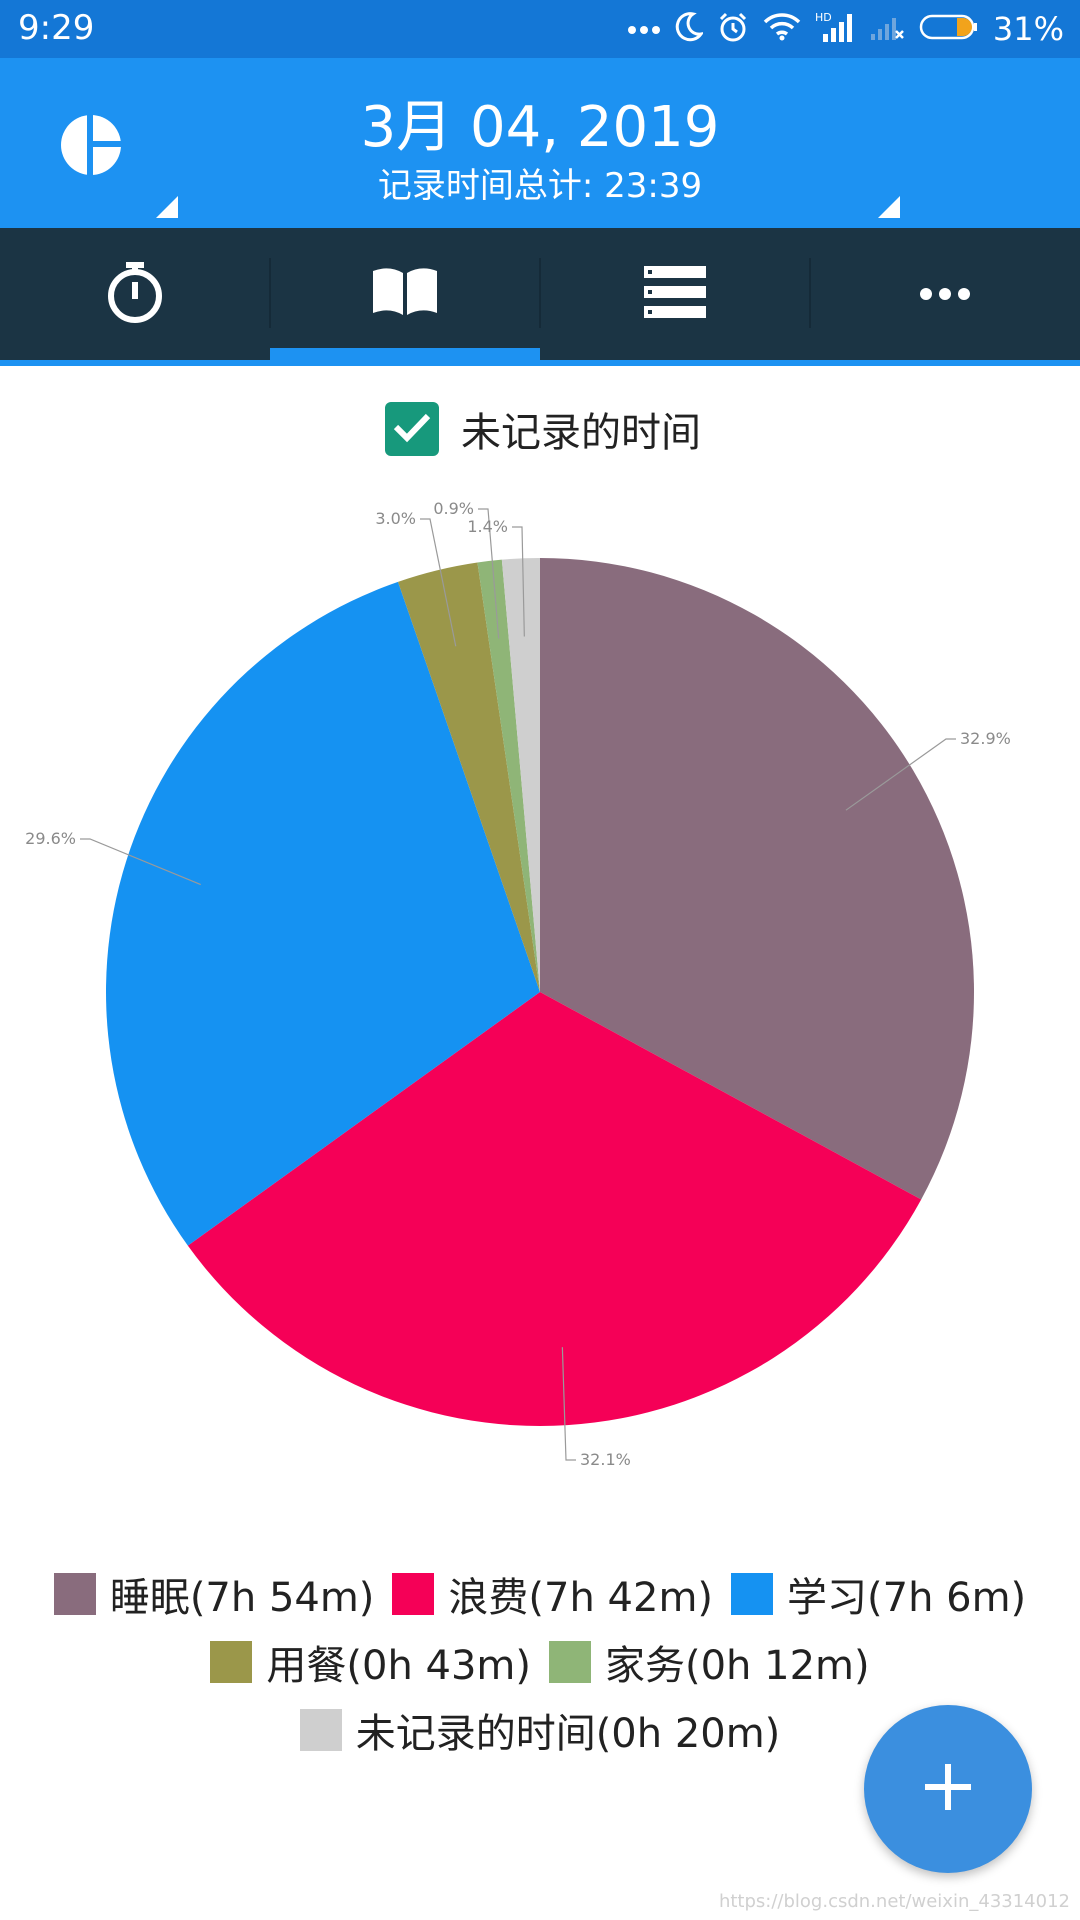  Describe the element at coordinates (782, 29) in the screenshot. I see `wifi-icon` at that location.